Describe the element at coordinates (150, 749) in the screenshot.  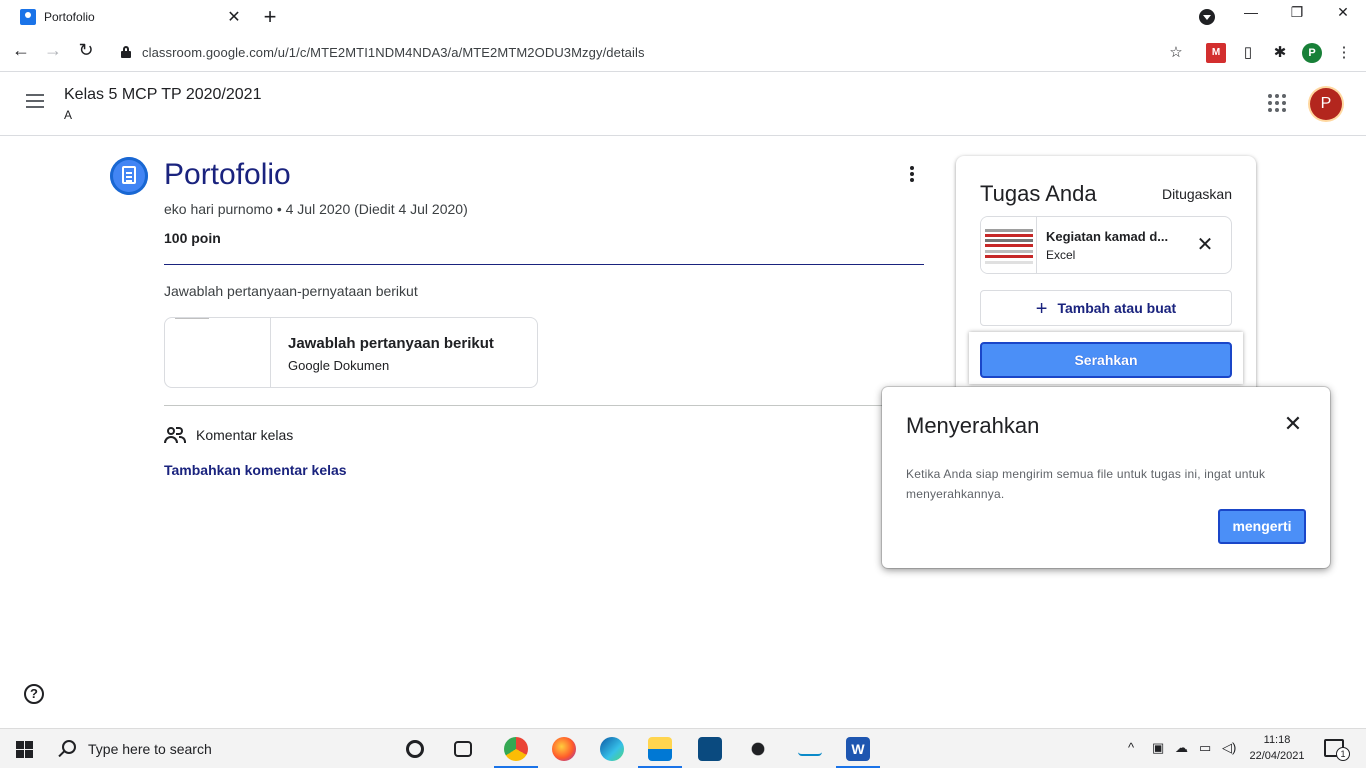
I see `taskbar-search-input: Type here to search` at that location.